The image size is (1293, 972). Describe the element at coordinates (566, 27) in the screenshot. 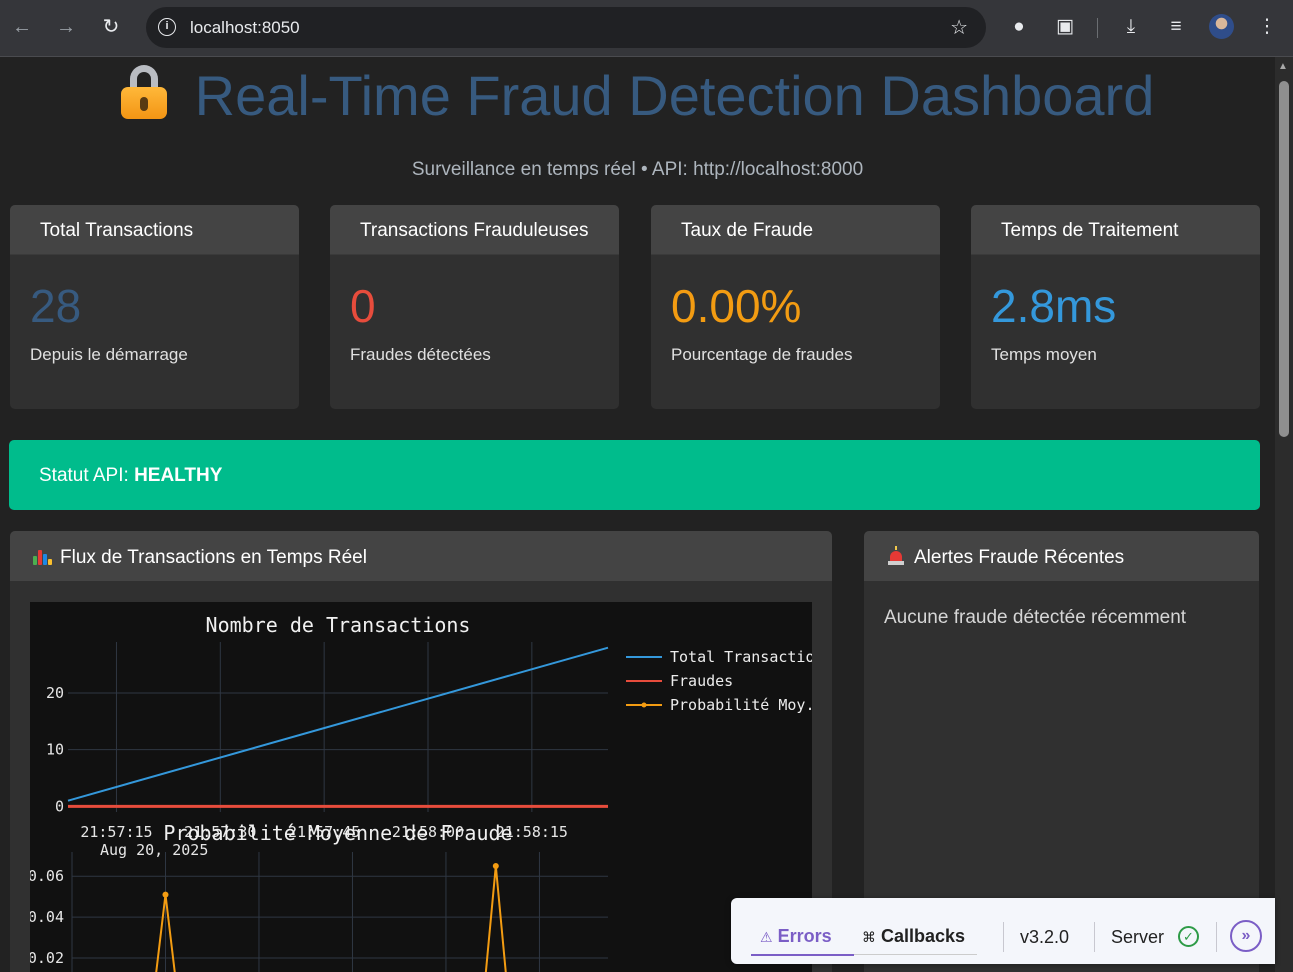

I see `address-bar: i localhost:8050 ☆` at that location.